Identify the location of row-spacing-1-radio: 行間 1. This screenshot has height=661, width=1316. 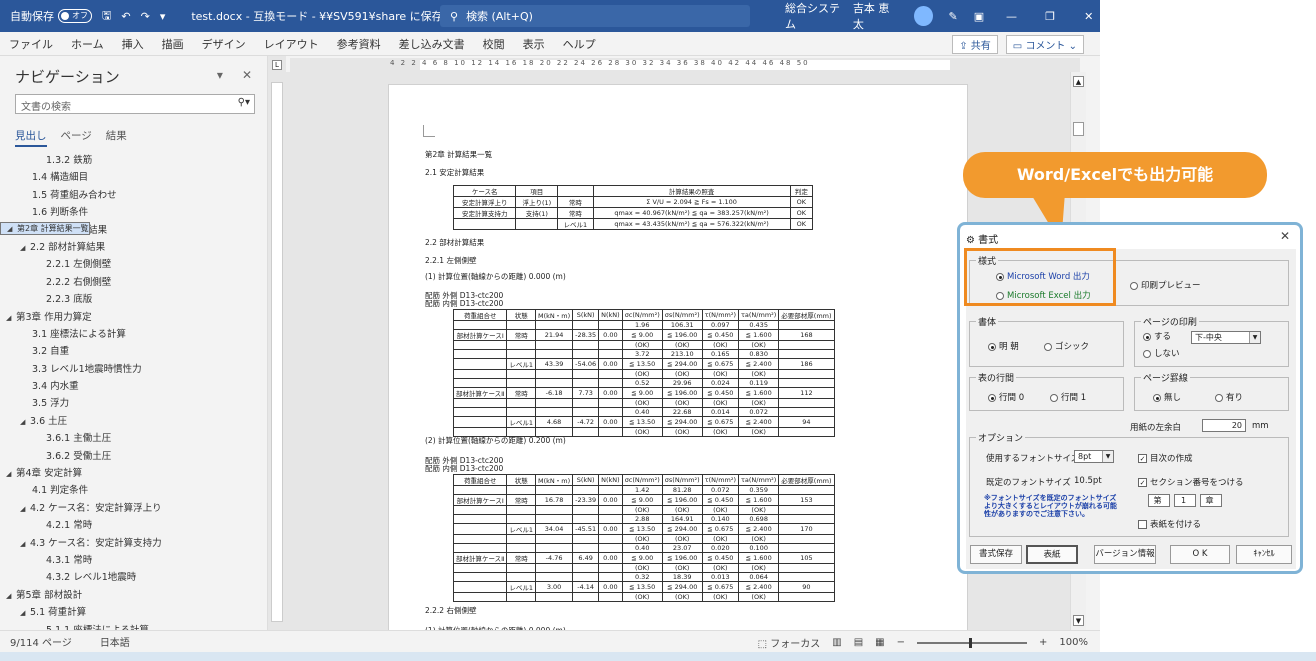
(1068, 397).